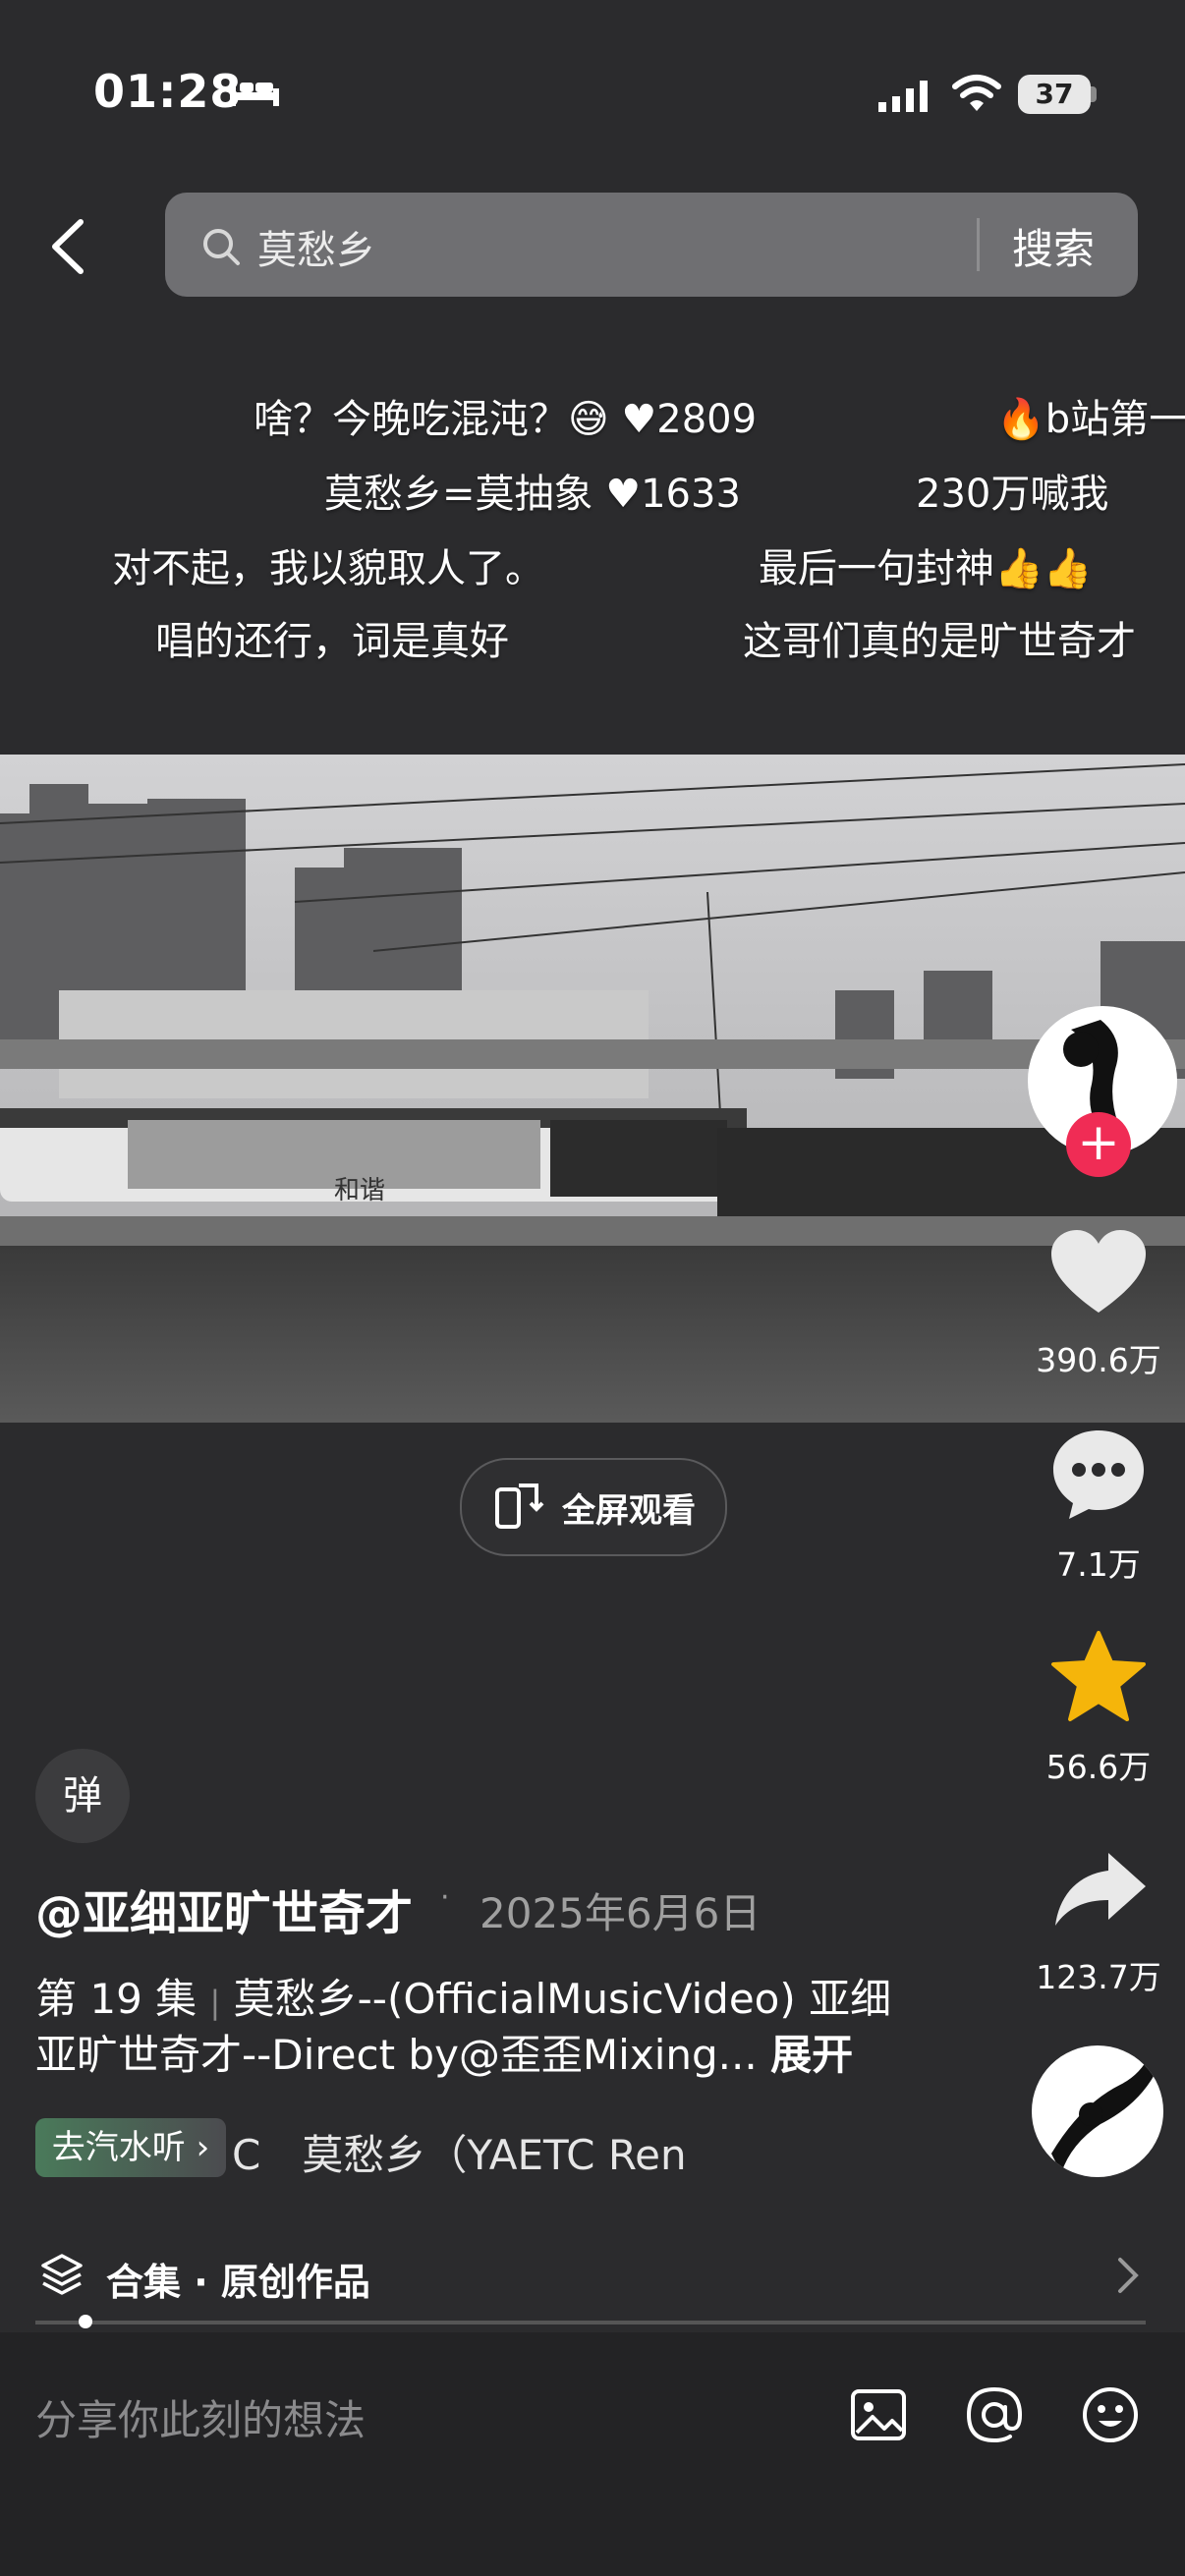  I want to click on danmaku-comment: 莫愁乡=莫抽象 ♥1633, so click(532, 494).